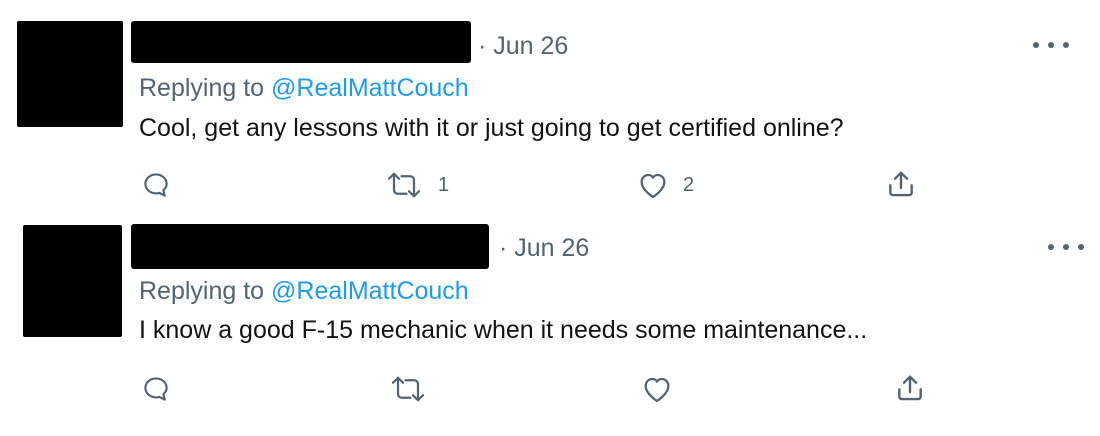 This screenshot has height=436, width=1100. I want to click on retweet-count: 1, so click(444, 184).